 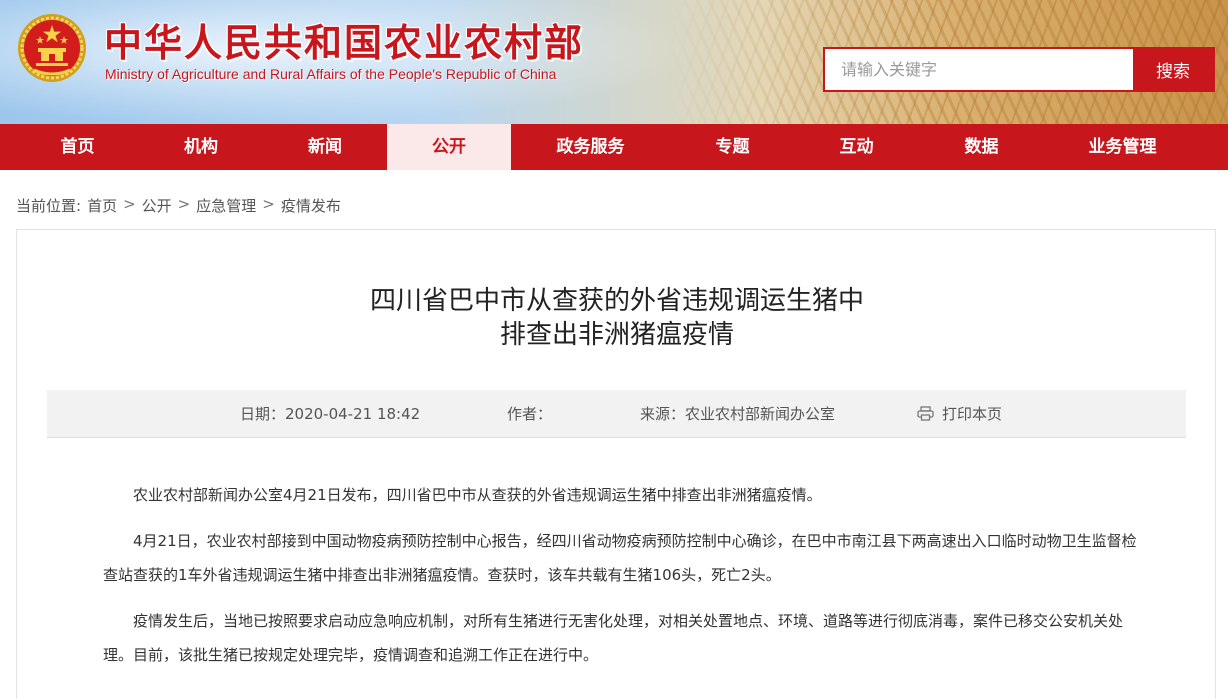 What do you see at coordinates (344, 39) in the screenshot?
I see `site-title: 中华人民共和国农业农村部` at bounding box center [344, 39].